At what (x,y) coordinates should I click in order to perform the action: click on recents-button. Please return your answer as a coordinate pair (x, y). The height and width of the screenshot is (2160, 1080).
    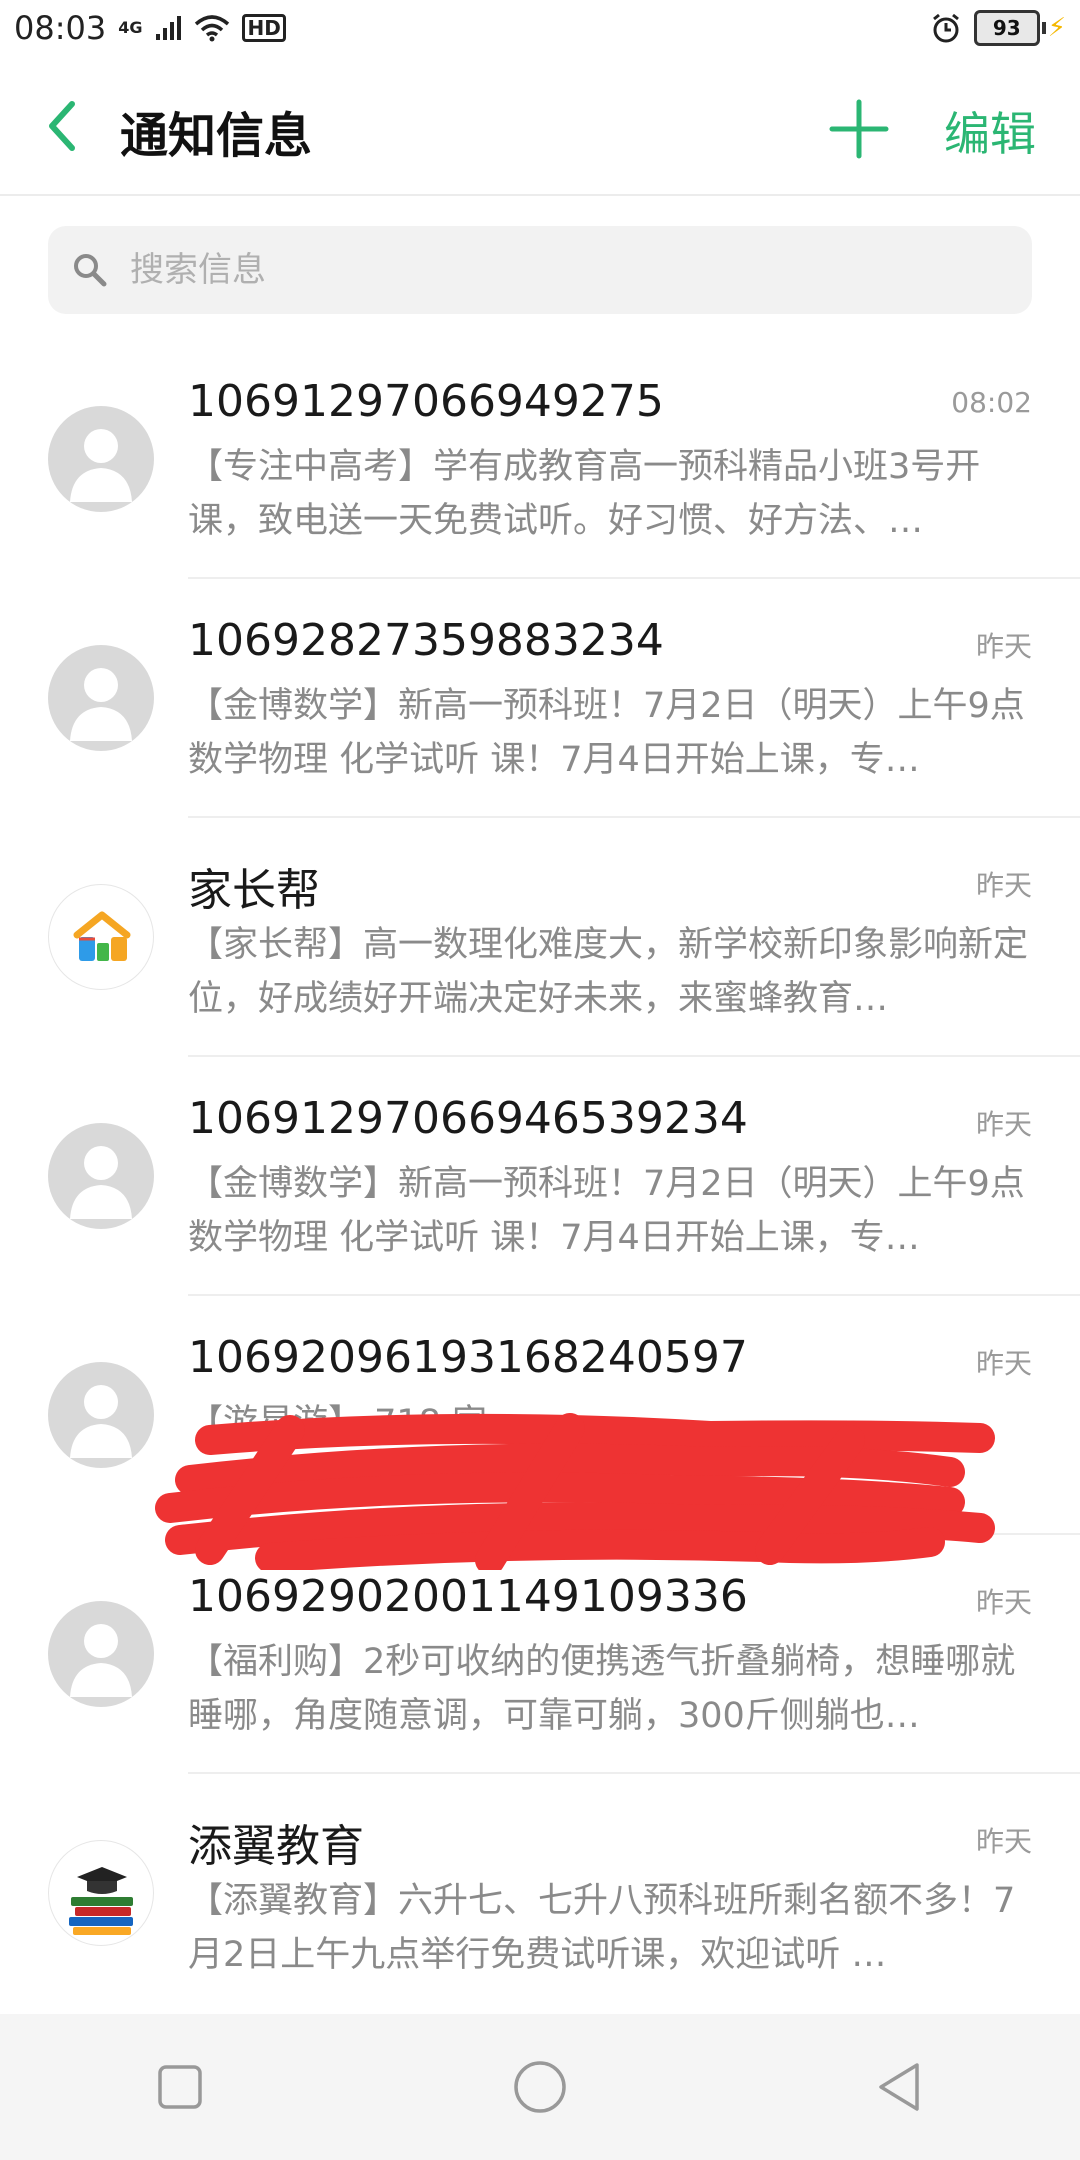
    Looking at the image, I should click on (180, 2087).